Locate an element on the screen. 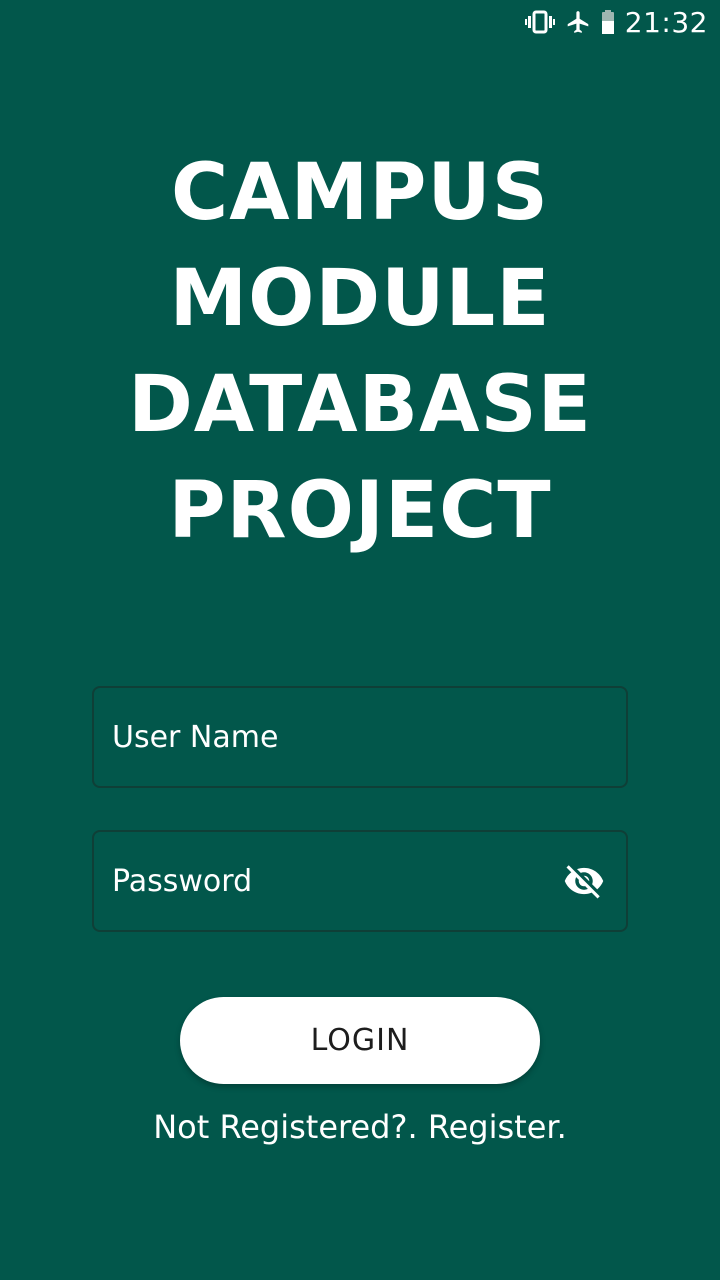  app-title-line-2: DATABASE is located at coordinates (360, 405).